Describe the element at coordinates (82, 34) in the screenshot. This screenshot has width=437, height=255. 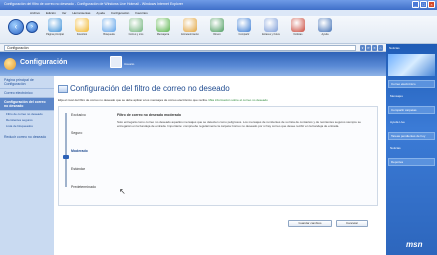
I see `toolbar-item-label: Favoritos` at that location.